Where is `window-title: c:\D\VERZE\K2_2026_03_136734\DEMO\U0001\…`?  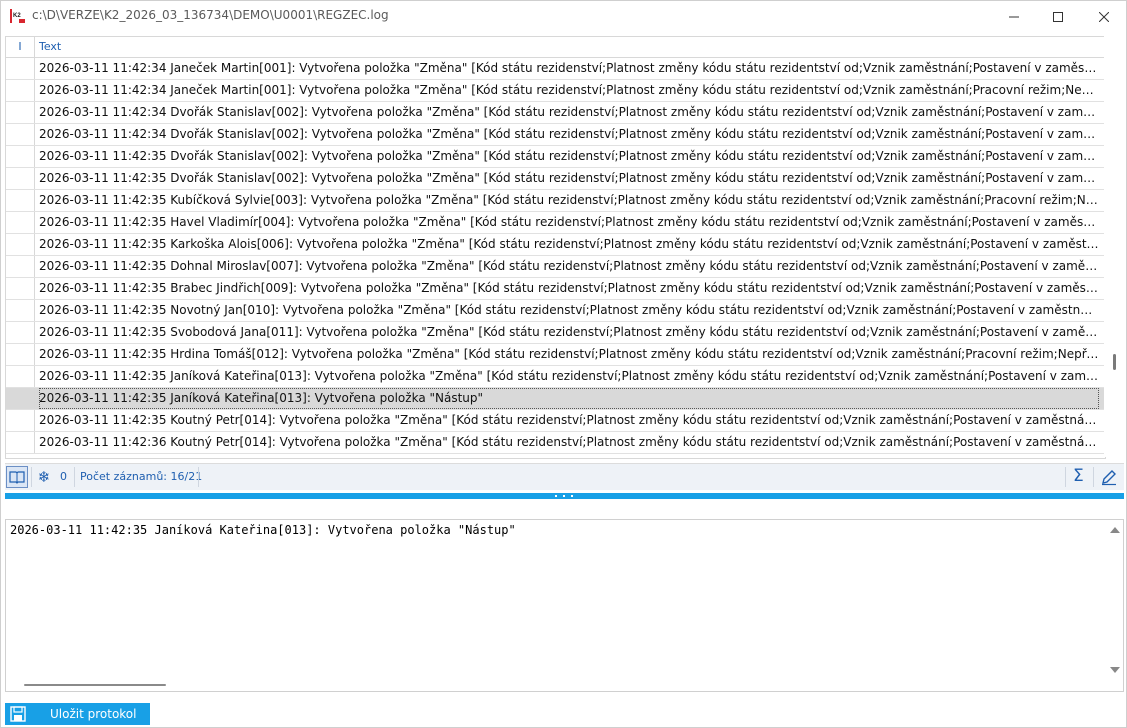 window-title: c:\D\VERZE\K2_2026_03_136734\DEMO\U0001\… is located at coordinates (210, 15).